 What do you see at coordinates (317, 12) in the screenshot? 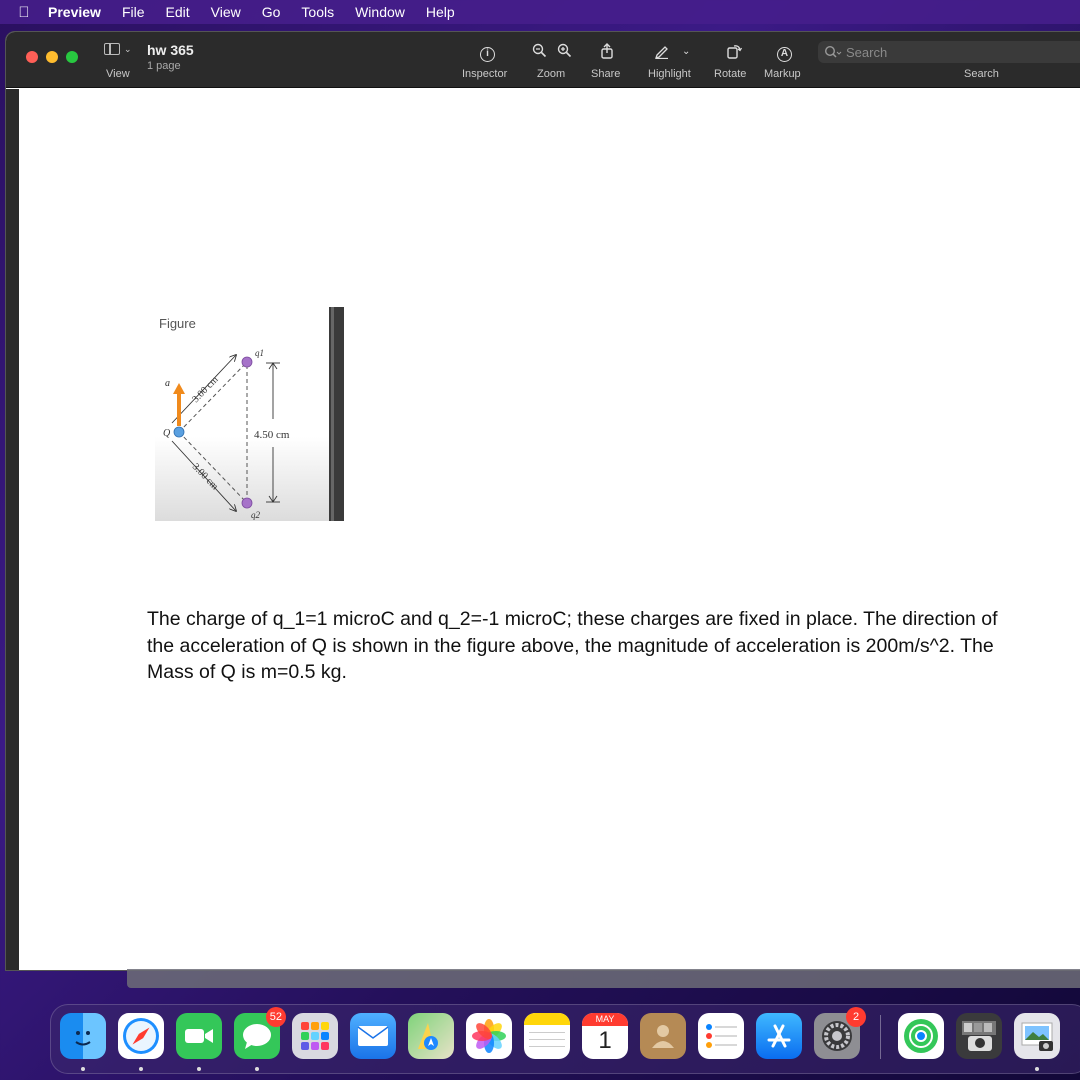
I see `menu-tools: Tools` at bounding box center [317, 12].